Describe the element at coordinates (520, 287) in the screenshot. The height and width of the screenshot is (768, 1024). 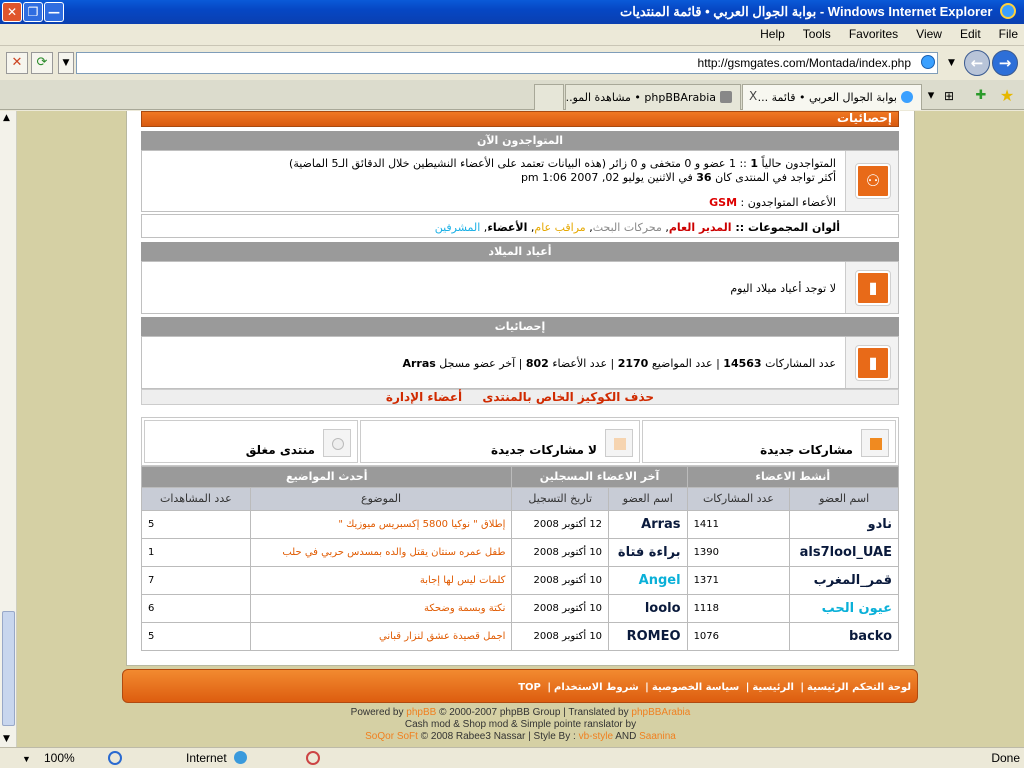
I see `birthdays-row: ▮ لا توجد أعياد ميلاد اليوم` at that location.